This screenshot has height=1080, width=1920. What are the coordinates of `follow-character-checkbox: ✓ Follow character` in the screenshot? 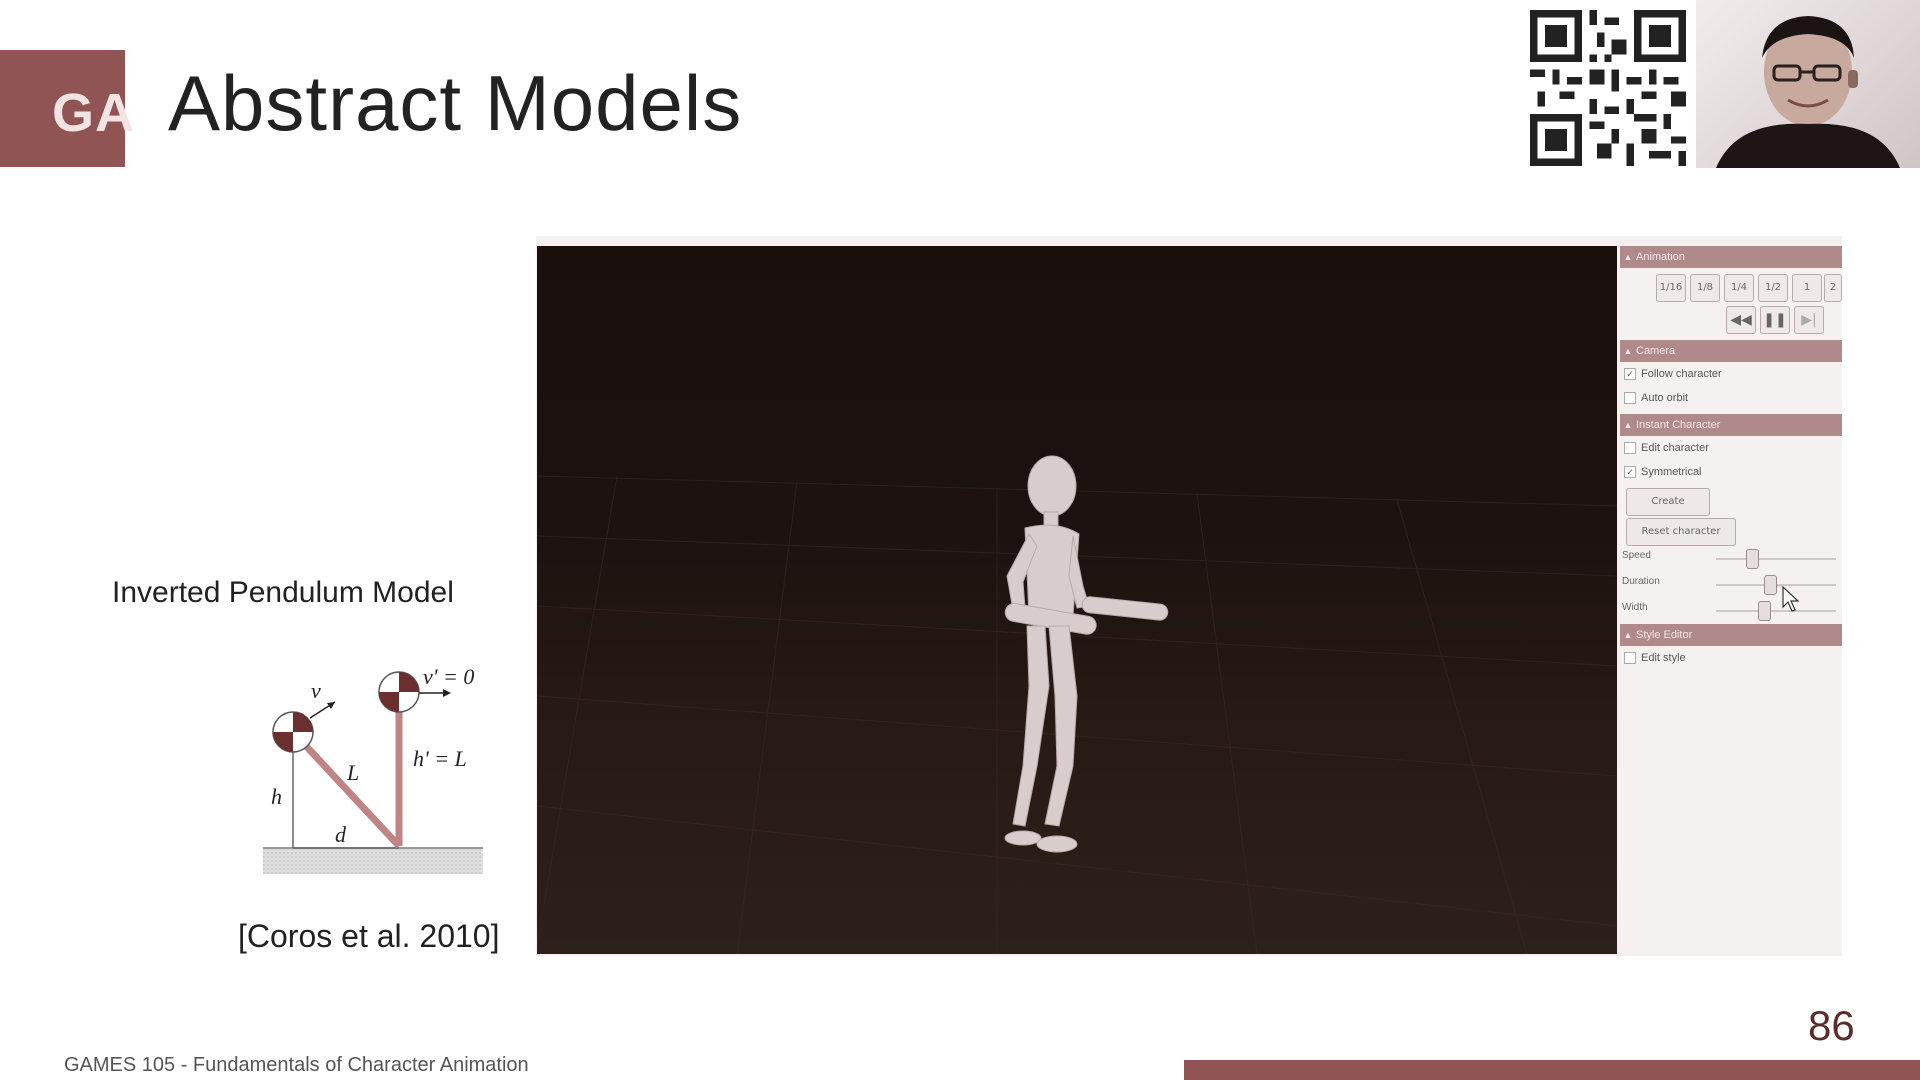 It's located at (1673, 374).